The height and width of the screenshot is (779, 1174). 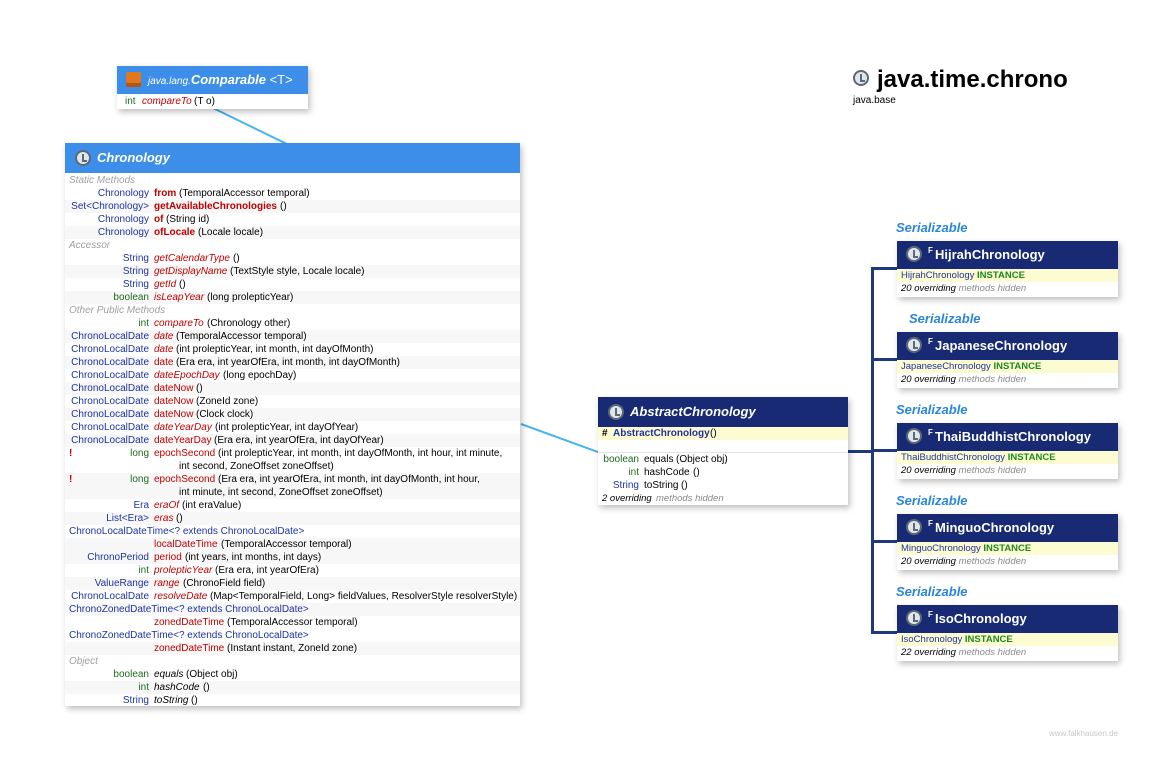 What do you see at coordinates (1007, 639) in the screenshot?
I see `instance-field-row: IsoChronology INSTANCE` at bounding box center [1007, 639].